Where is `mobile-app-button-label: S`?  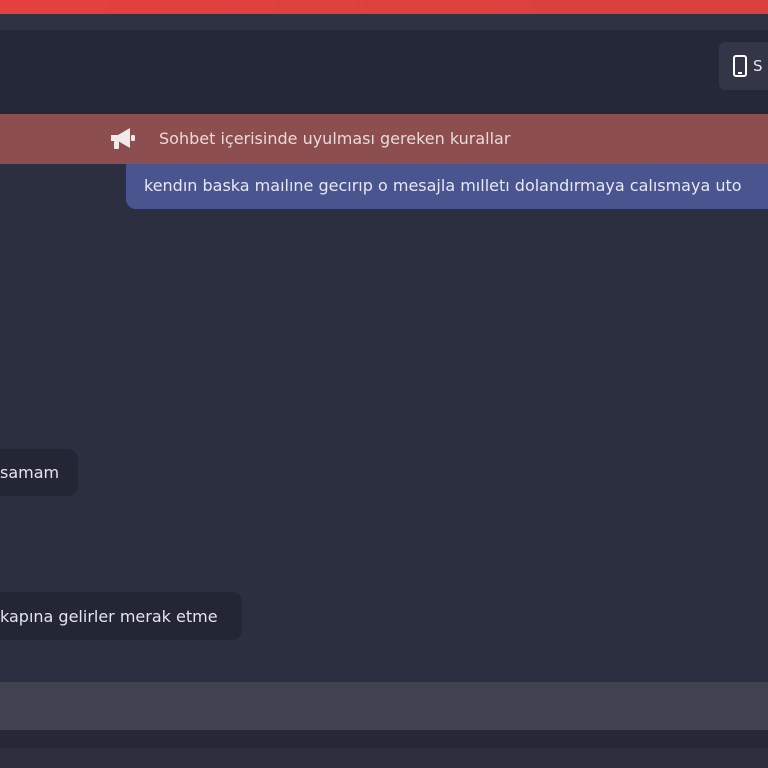 mobile-app-button-label: S is located at coordinates (758, 66).